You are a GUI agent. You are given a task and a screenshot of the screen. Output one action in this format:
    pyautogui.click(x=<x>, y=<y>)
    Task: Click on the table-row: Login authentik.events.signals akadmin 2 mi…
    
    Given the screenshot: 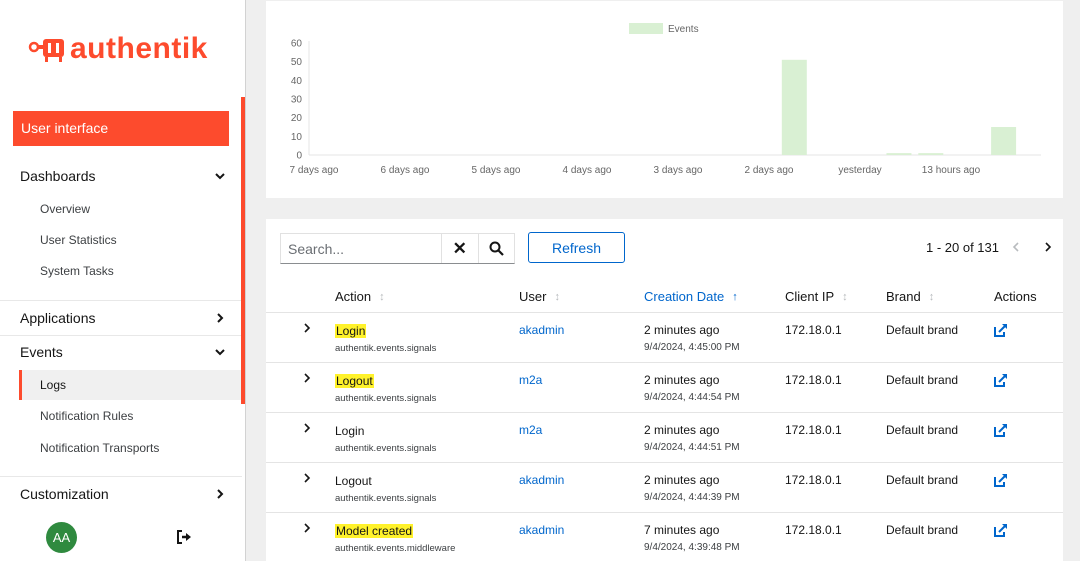 What is the action you would take?
    pyautogui.click(x=664, y=337)
    